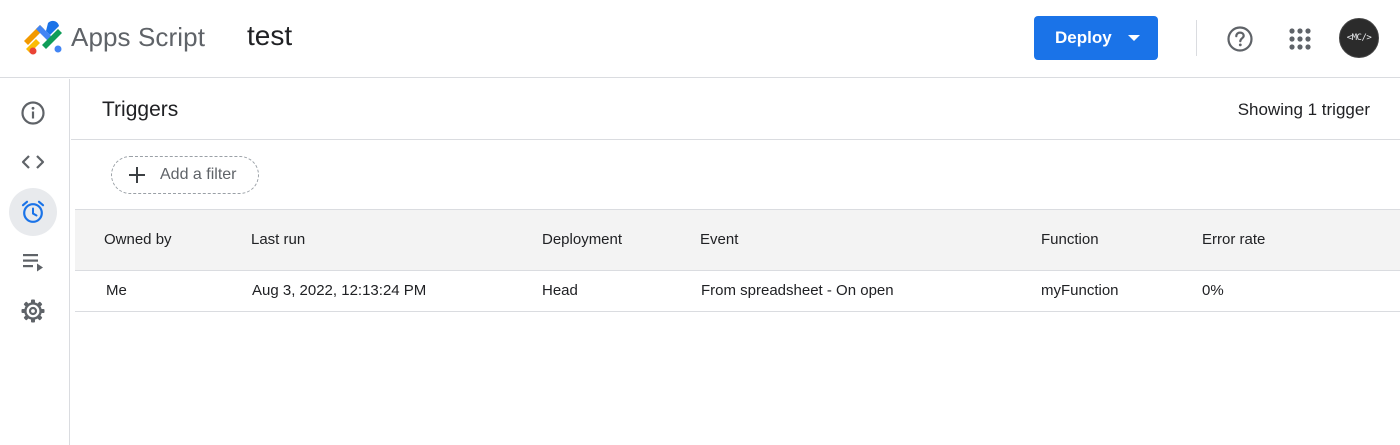  Describe the element at coordinates (140, 109) in the screenshot. I see `page-title: Triggers` at that location.